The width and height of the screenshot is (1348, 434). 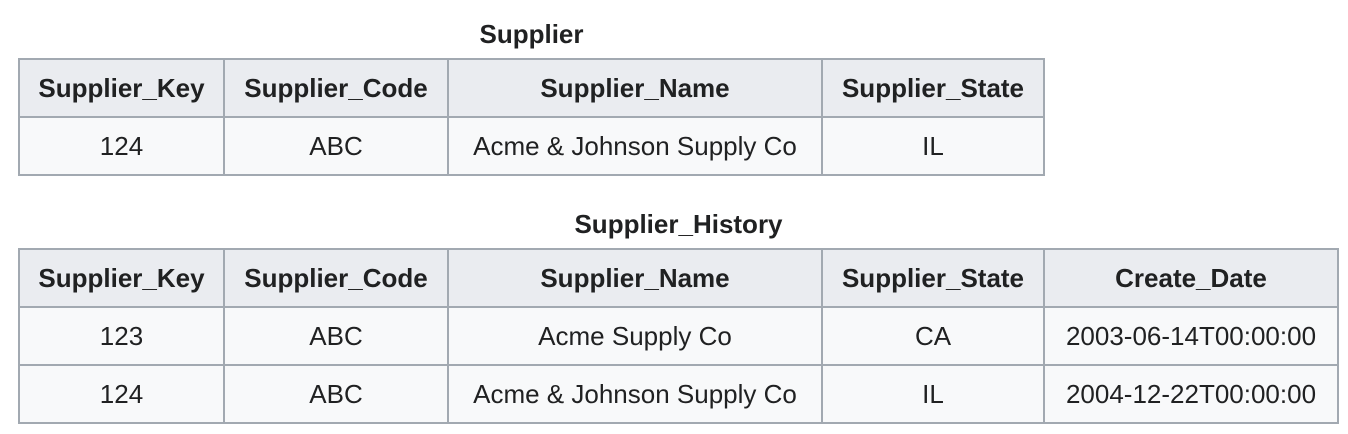 I want to click on column-header-create-date: Create_Date, so click(x=1191, y=278).